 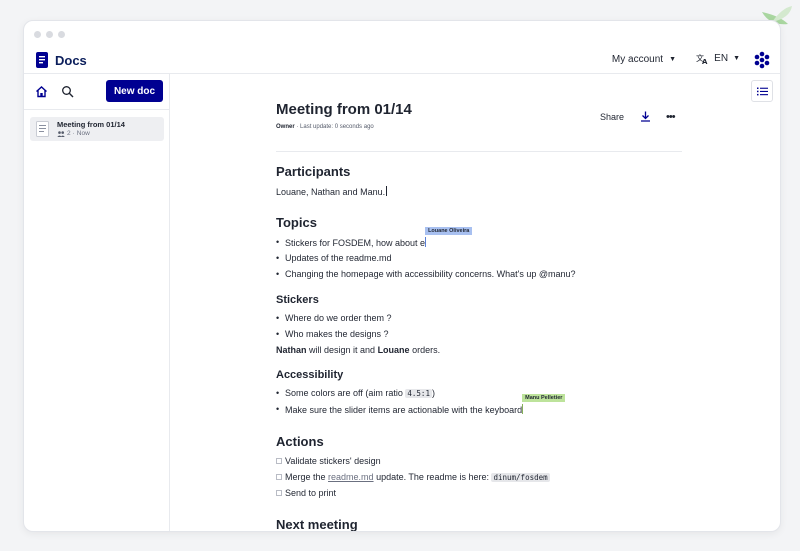 What do you see at coordinates (134, 91) in the screenshot?
I see `new-doc-button: New doc` at bounding box center [134, 91].